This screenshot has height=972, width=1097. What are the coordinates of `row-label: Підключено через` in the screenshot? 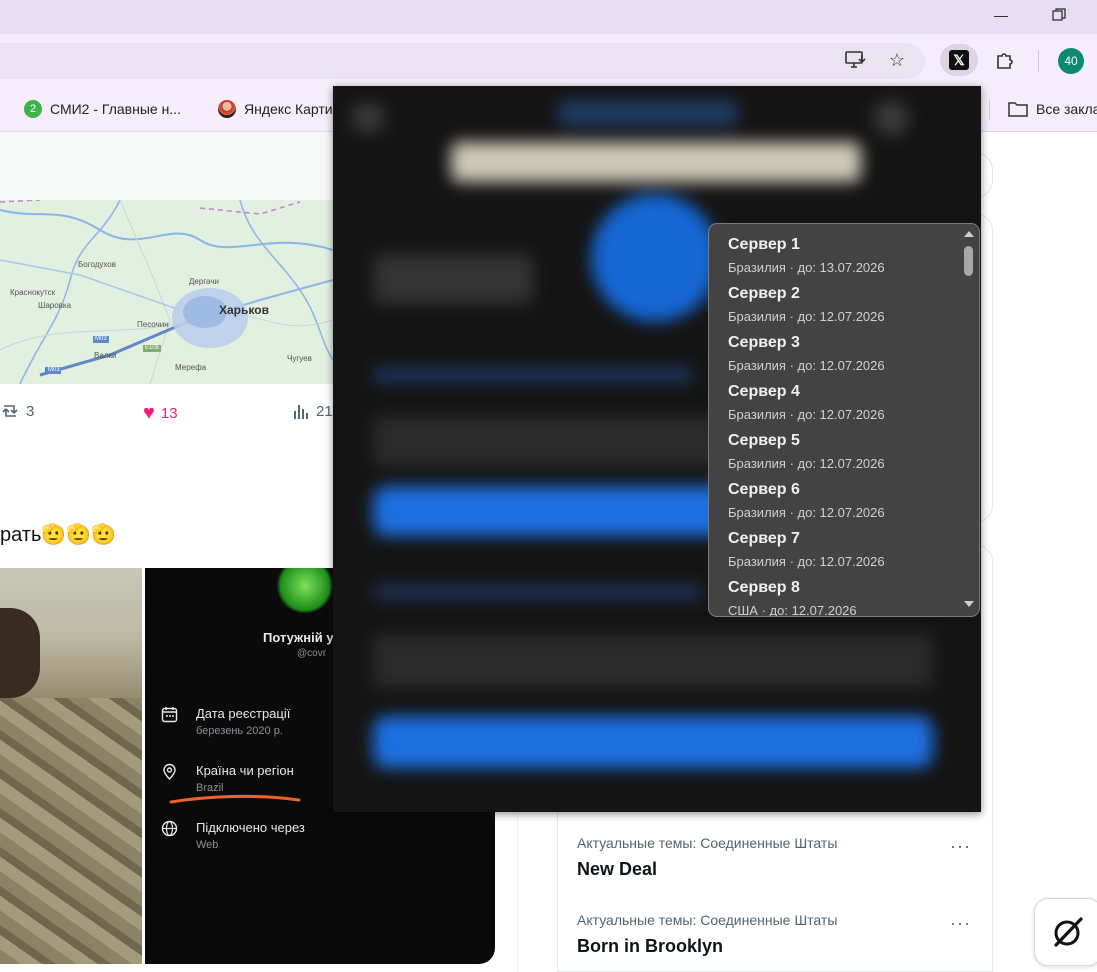 It's located at (250, 827).